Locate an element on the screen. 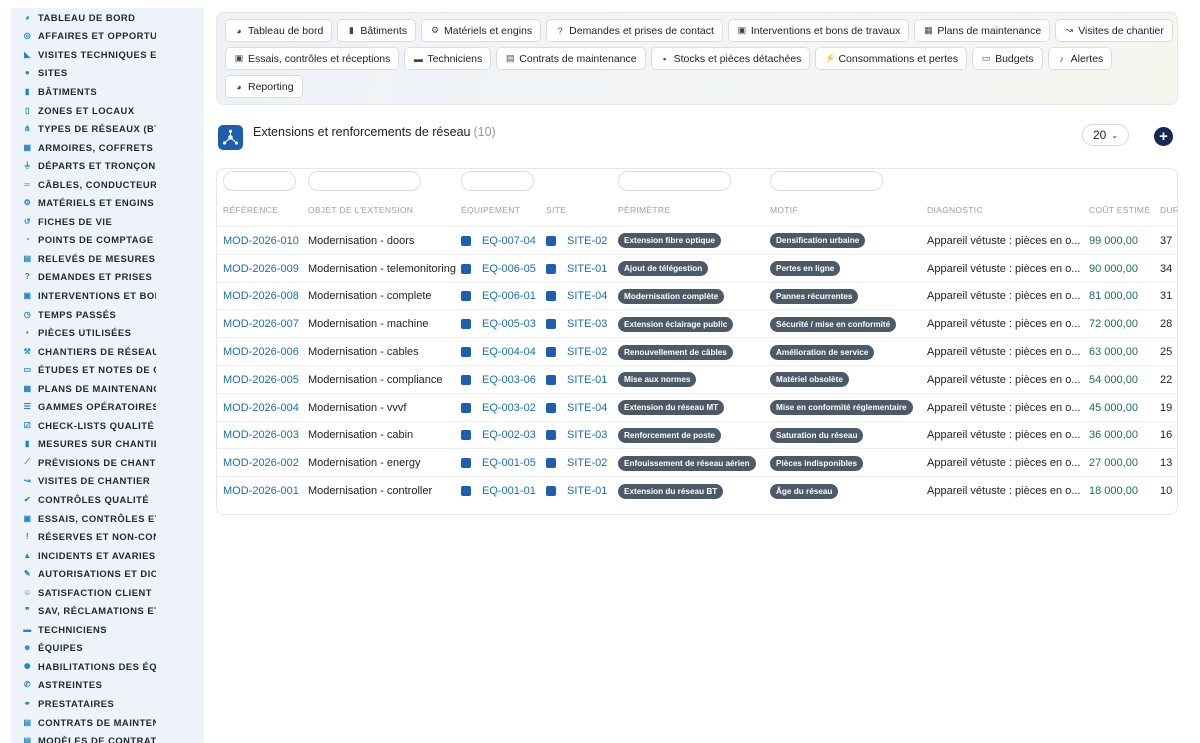 The width and height of the screenshot is (1200, 743). equipement-value: EQ-001-05 is located at coordinates (509, 463).